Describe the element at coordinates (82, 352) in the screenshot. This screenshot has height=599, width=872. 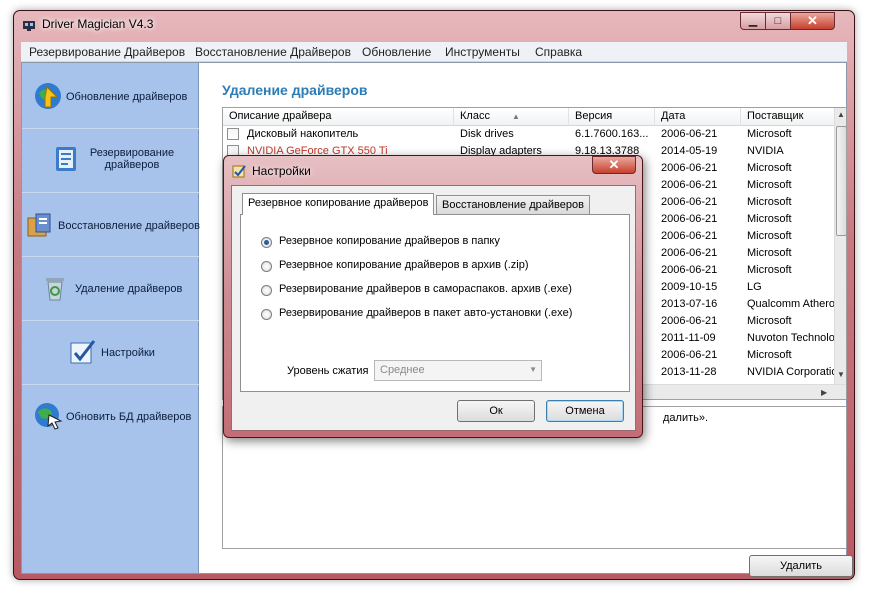
I see `settings-check-icon` at that location.